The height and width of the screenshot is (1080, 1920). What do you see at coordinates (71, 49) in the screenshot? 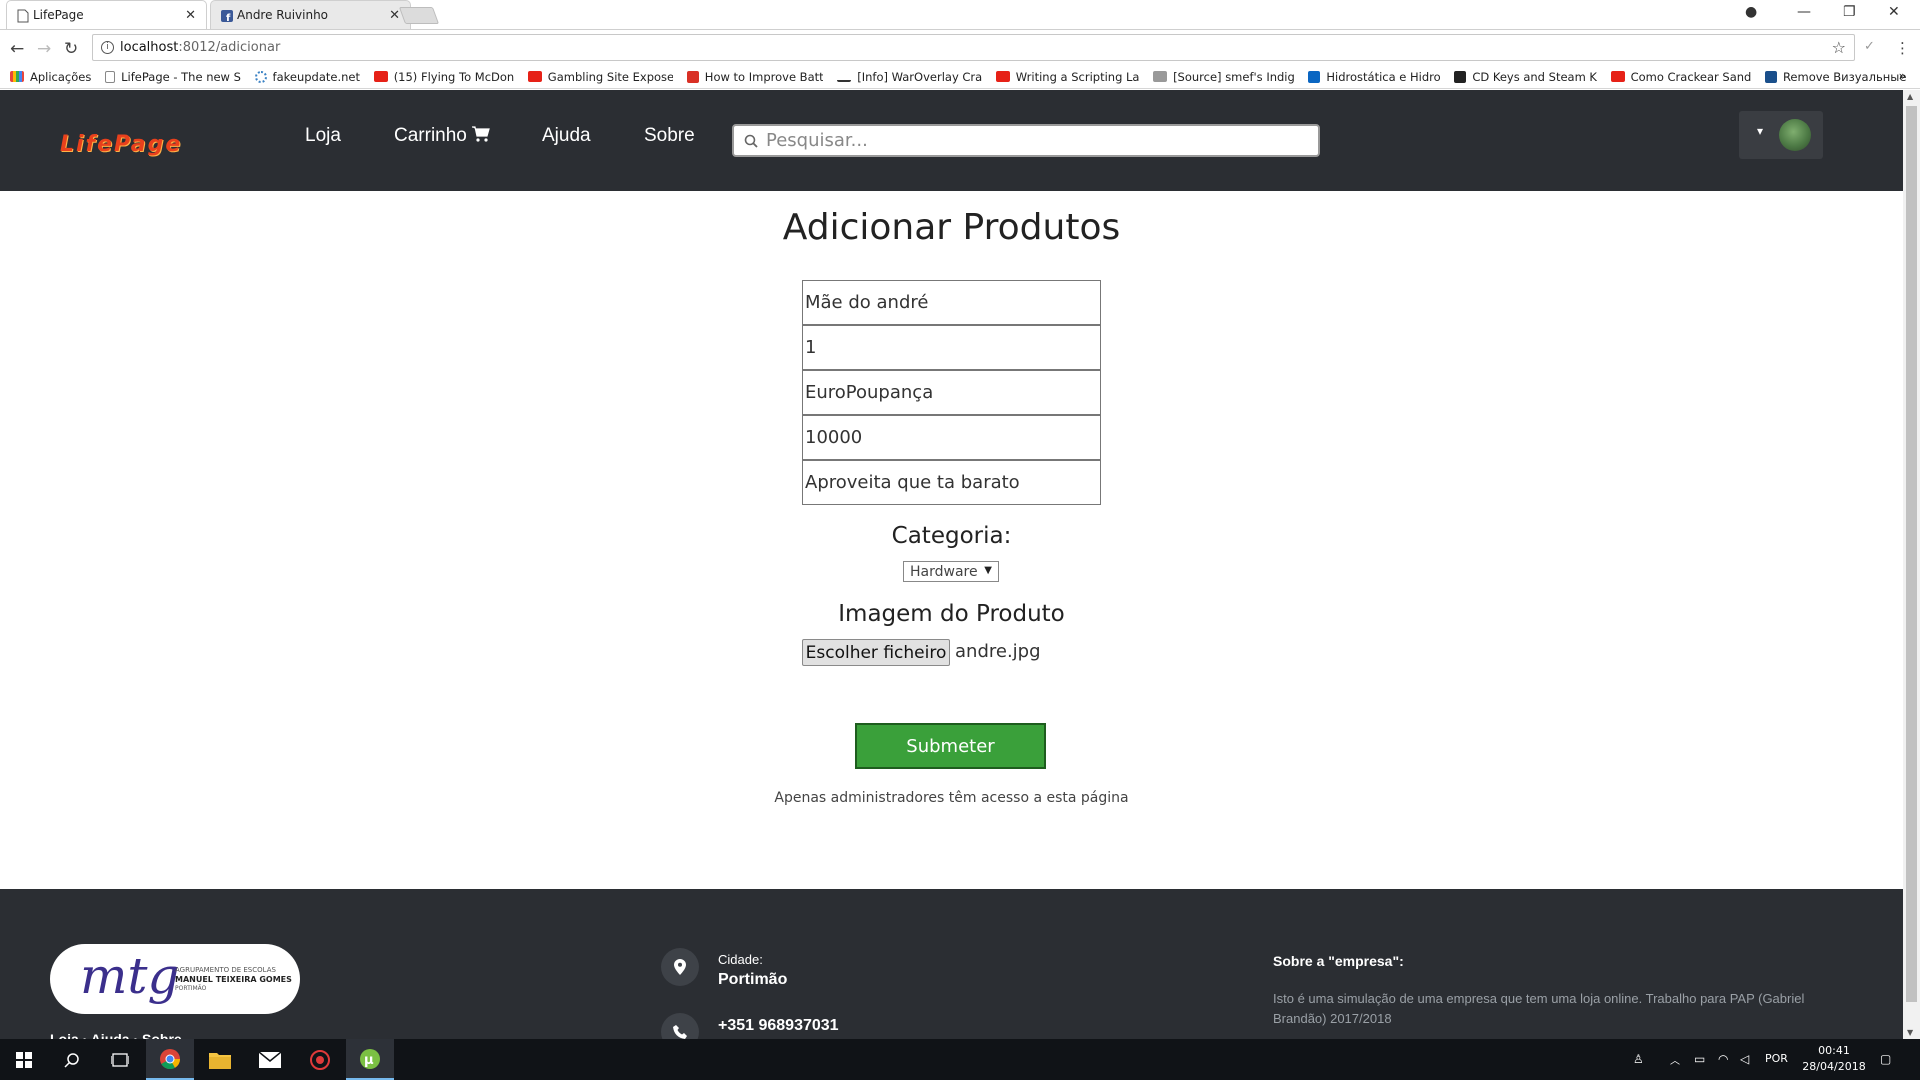
I see `reload-icon: ↻` at bounding box center [71, 49].